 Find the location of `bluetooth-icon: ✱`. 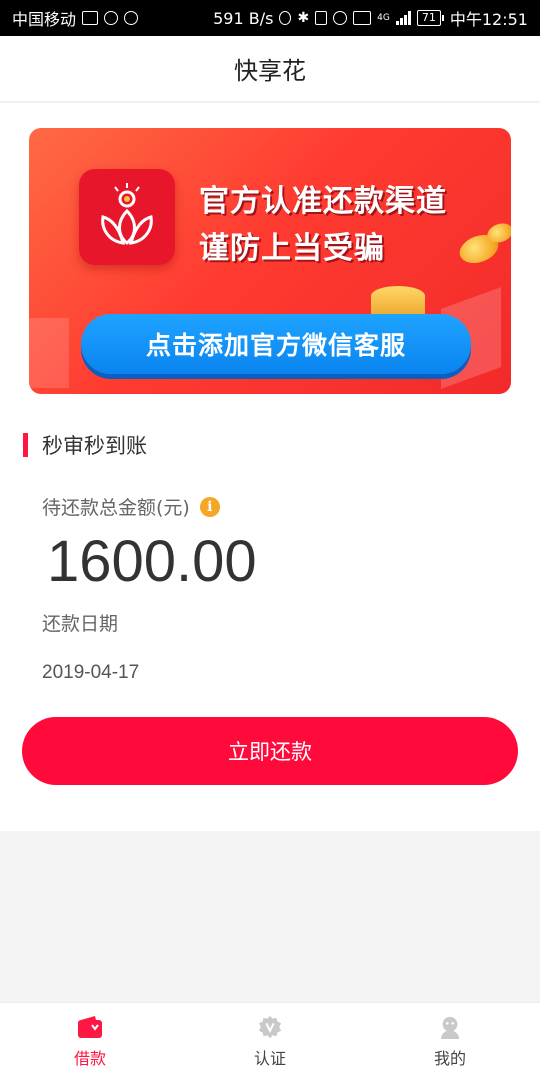

bluetooth-icon: ✱ is located at coordinates (303, 18).